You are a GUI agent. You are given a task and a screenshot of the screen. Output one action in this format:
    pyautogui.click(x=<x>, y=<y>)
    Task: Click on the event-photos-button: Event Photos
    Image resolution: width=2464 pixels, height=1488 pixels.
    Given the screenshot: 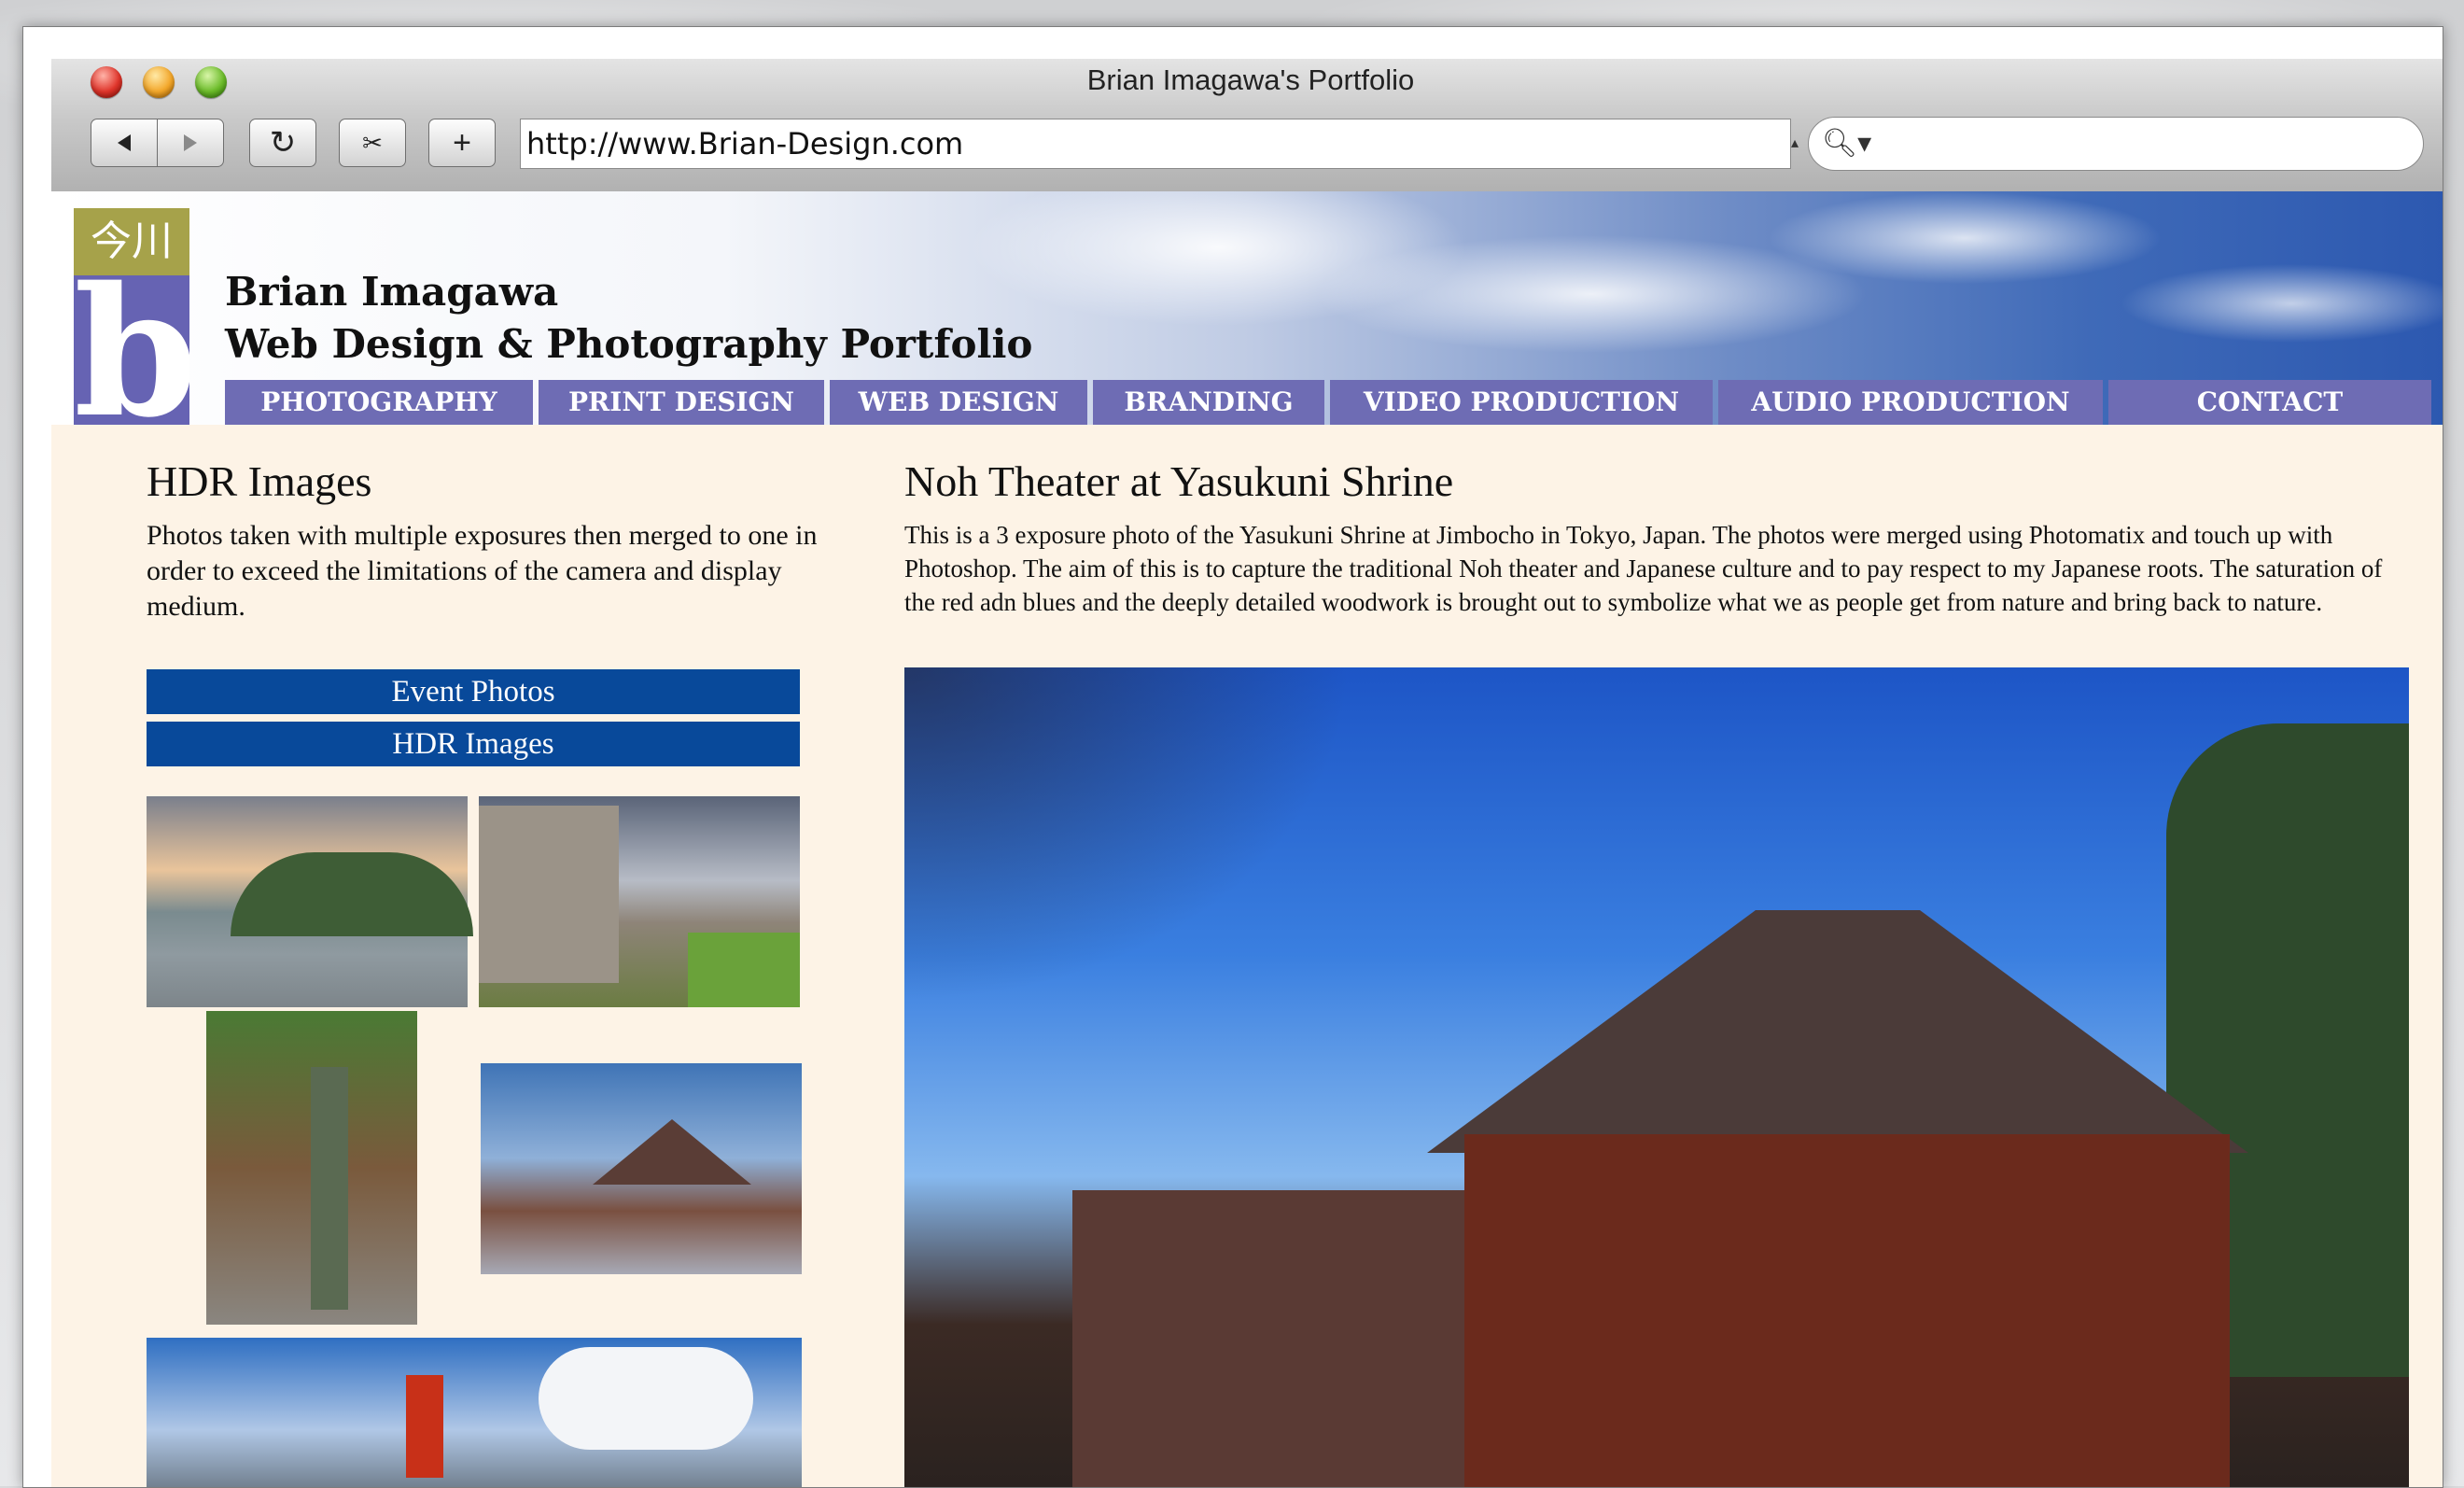 What is the action you would take?
    pyautogui.click(x=473, y=691)
    